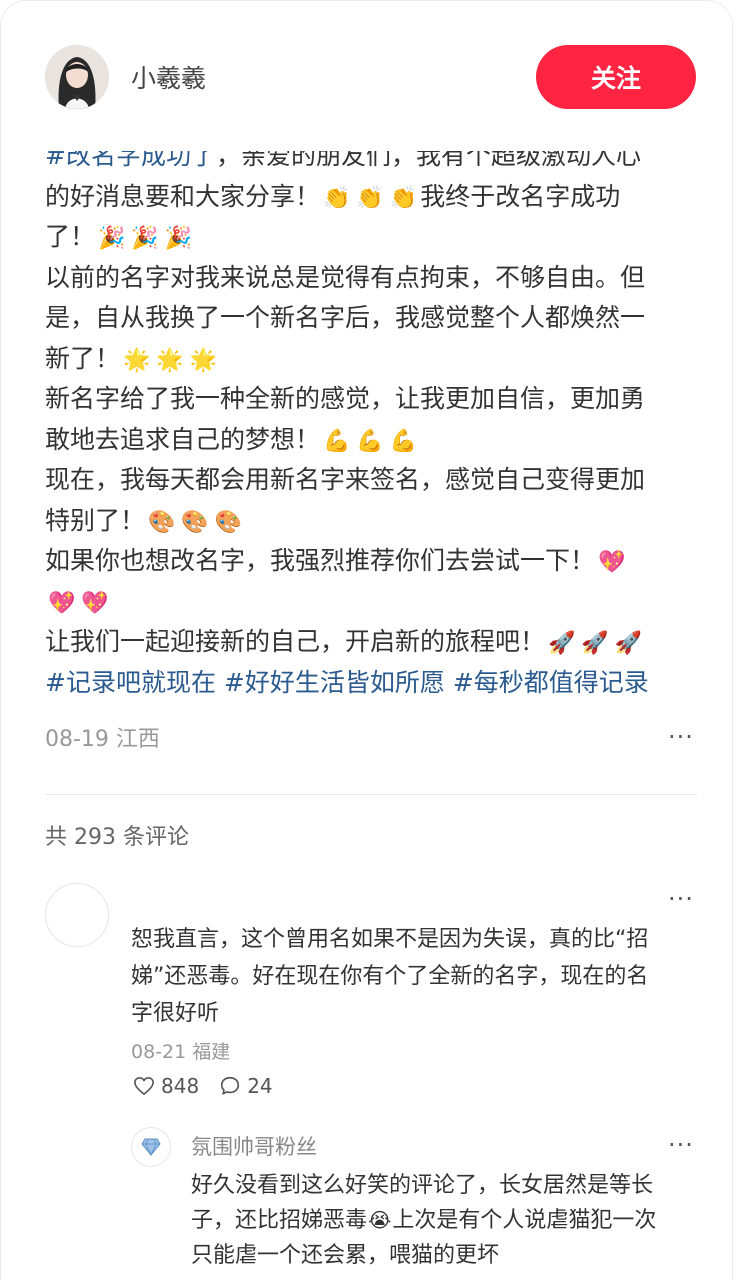  I want to click on comment-more-button: ···, so click(681, 899).